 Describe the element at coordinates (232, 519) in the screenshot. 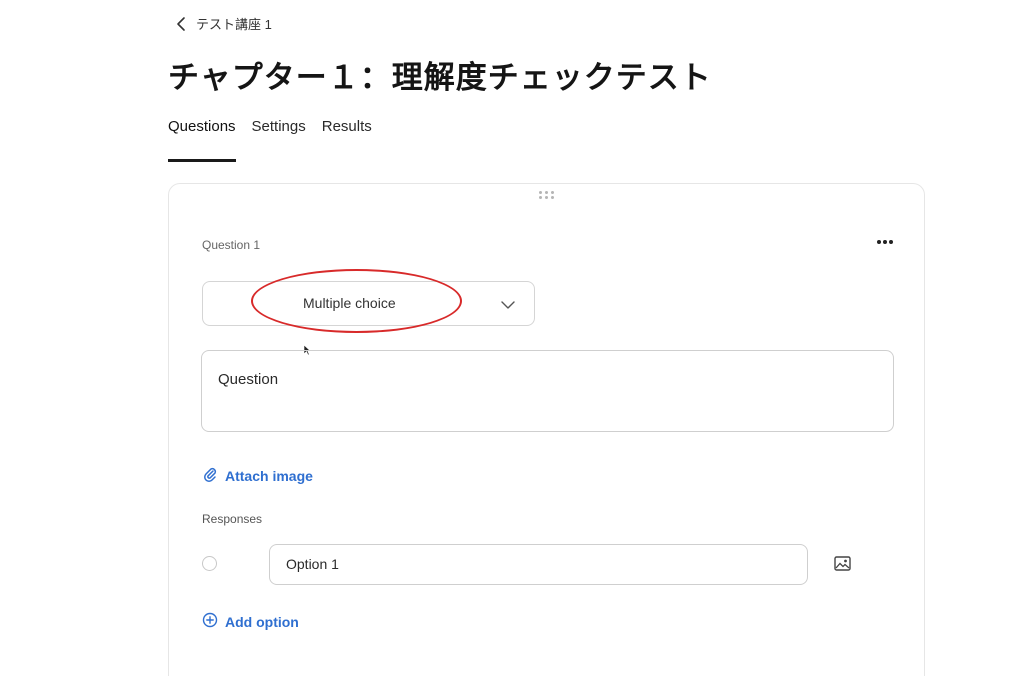

I see `responses-label: Responses` at that location.